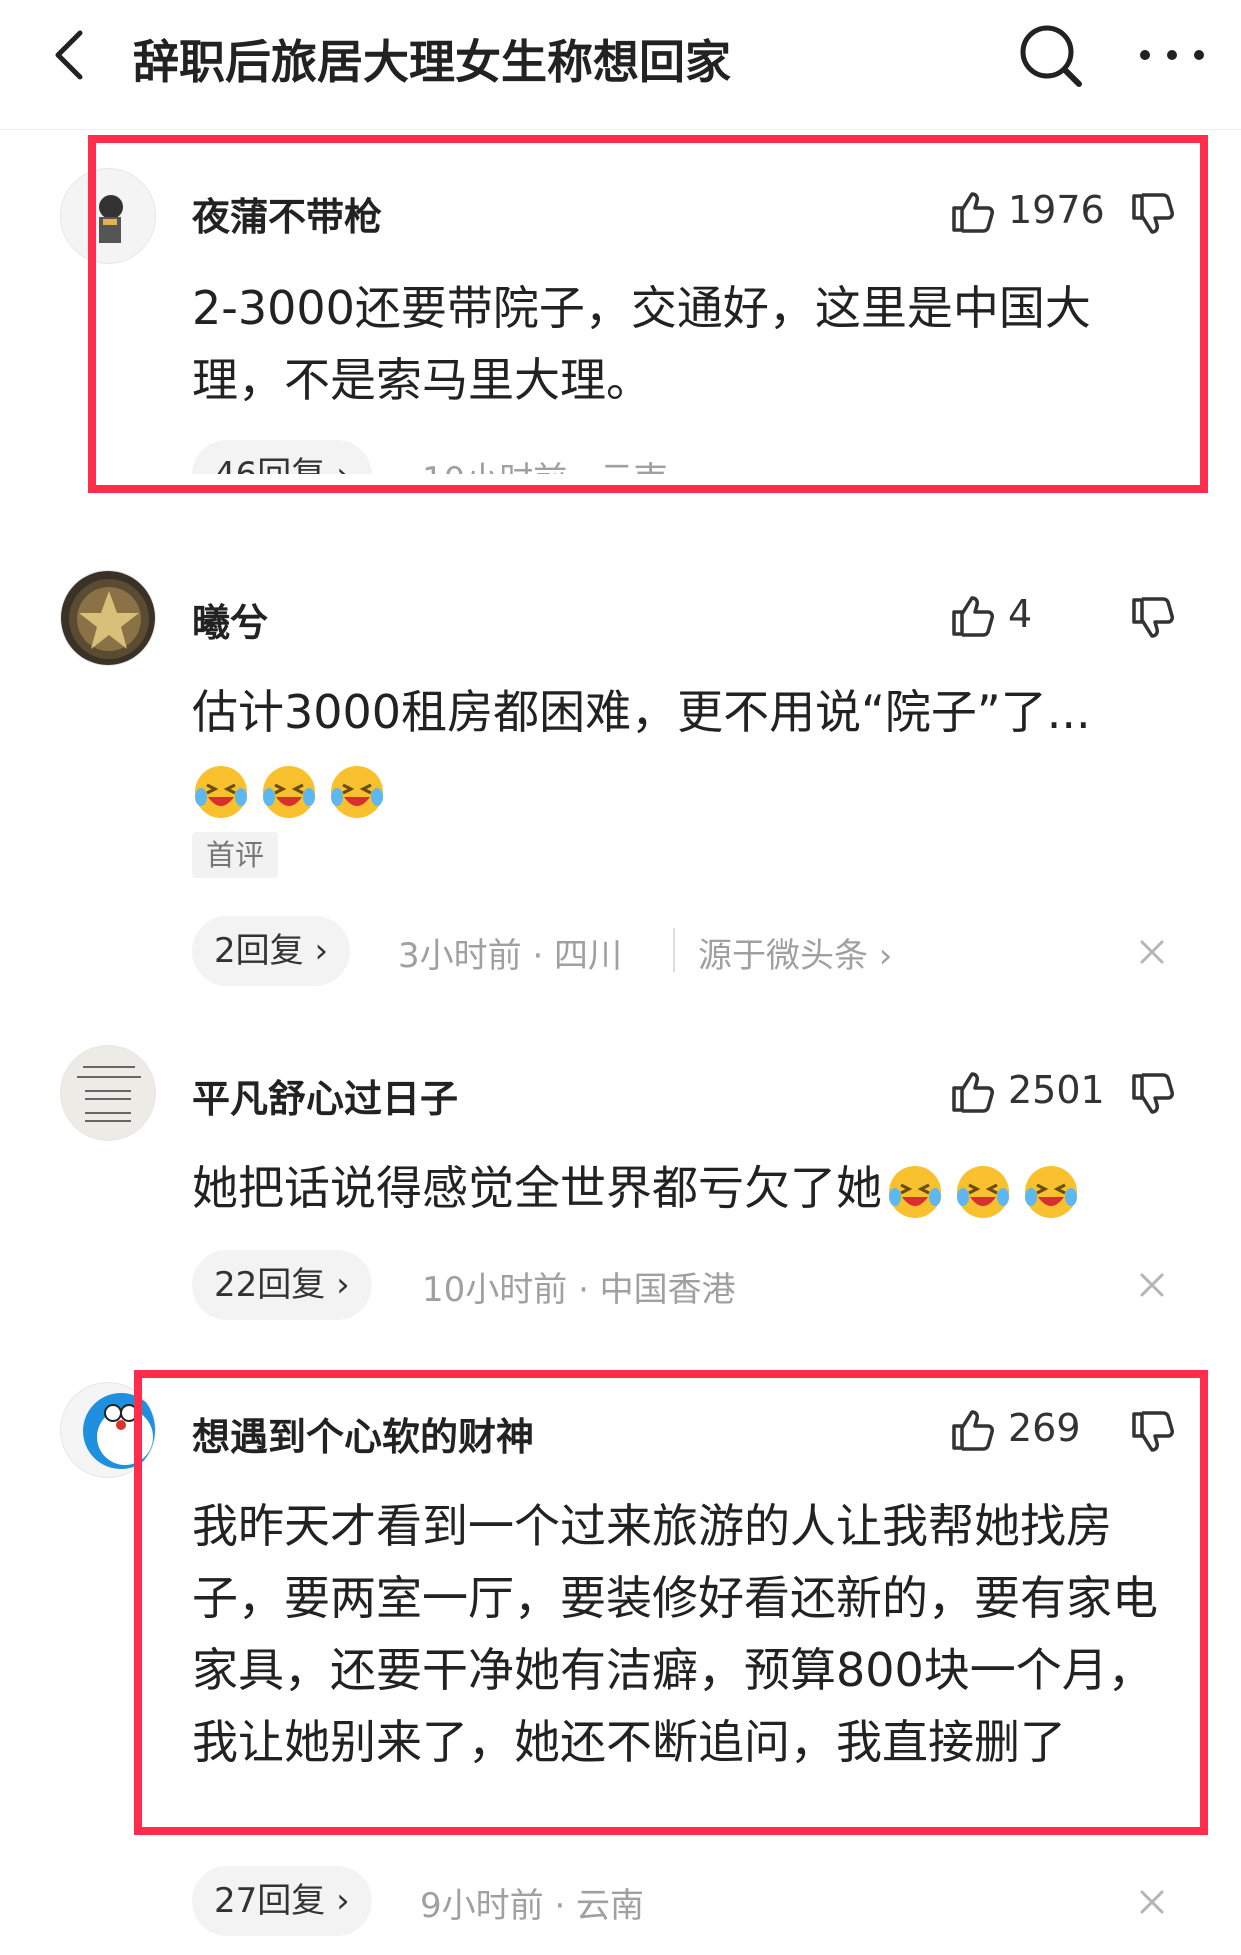  What do you see at coordinates (282, 1901) in the screenshot?
I see `replies-button: 27回复 ›` at bounding box center [282, 1901].